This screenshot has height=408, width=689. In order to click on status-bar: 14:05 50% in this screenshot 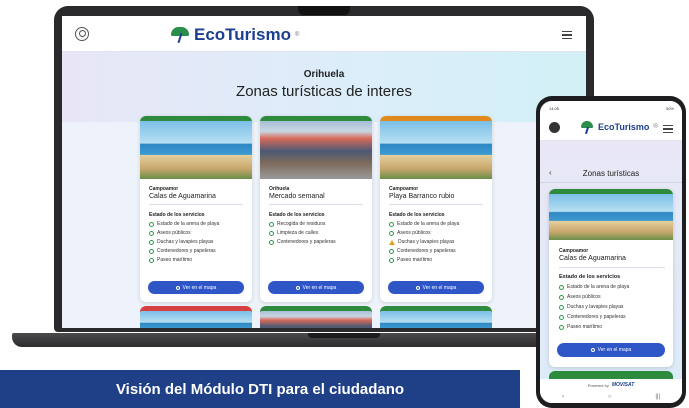, I will do `click(611, 108)`.